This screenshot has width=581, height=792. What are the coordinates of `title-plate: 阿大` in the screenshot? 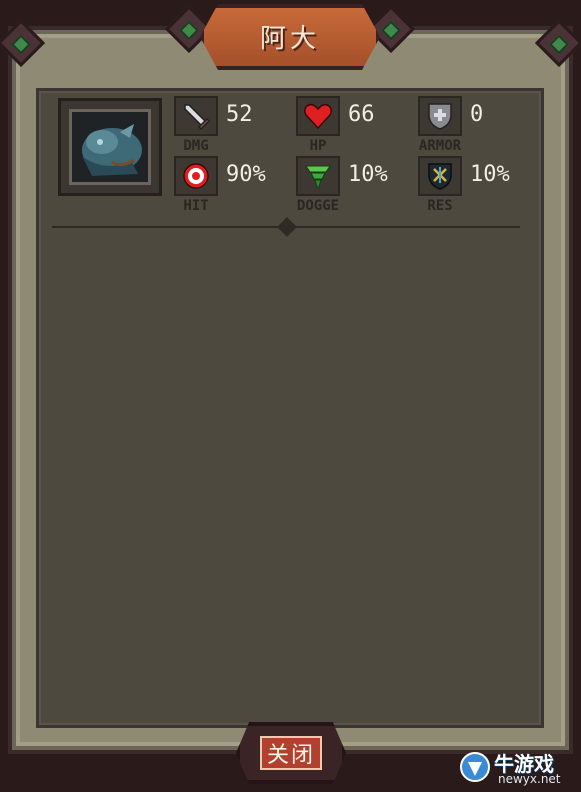 It's located at (290, 38).